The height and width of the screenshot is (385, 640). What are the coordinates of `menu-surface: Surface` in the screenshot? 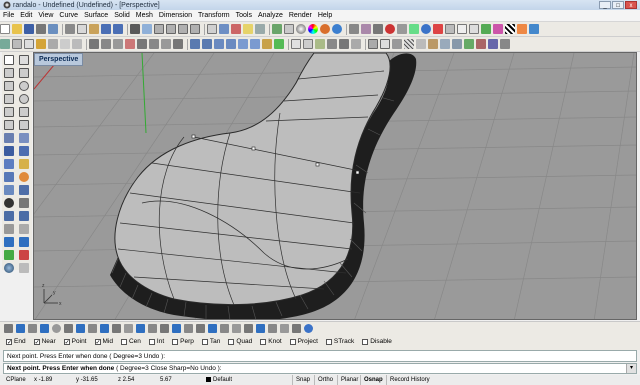 It's located at (96, 15).